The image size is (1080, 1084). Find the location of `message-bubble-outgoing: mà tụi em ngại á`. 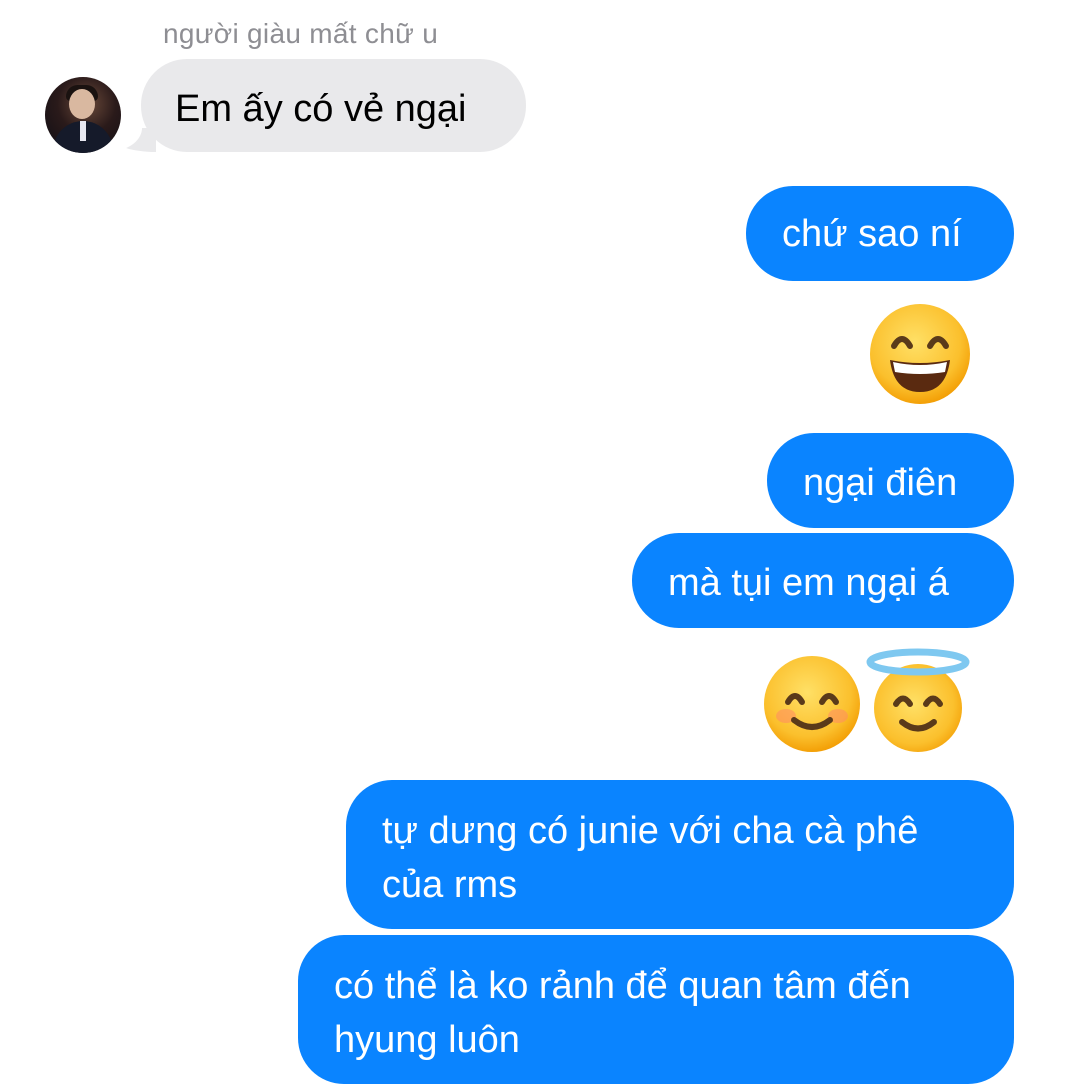

message-bubble-outgoing: mà tụi em ngại á is located at coordinates (823, 580).